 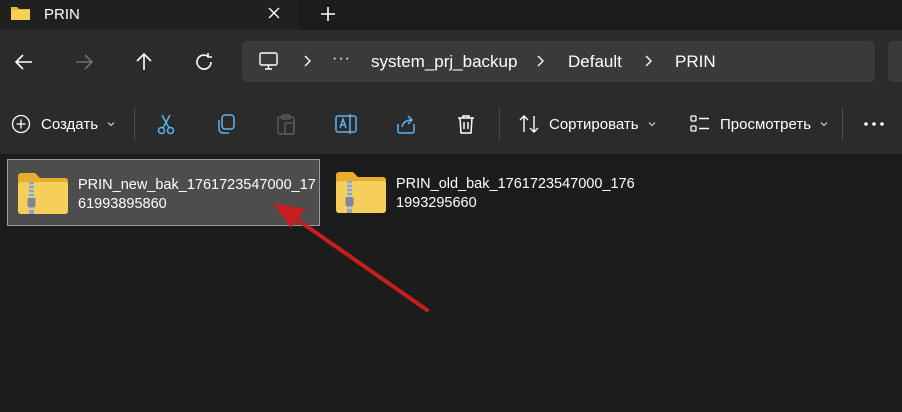 I want to click on delete-button, so click(x=466, y=124).